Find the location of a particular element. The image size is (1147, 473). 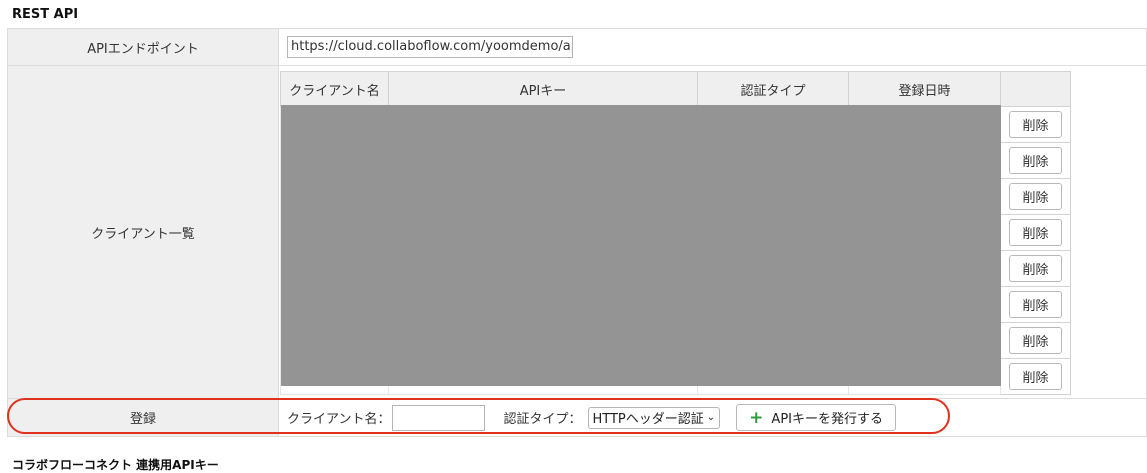

section-title: REST API is located at coordinates (45, 14).